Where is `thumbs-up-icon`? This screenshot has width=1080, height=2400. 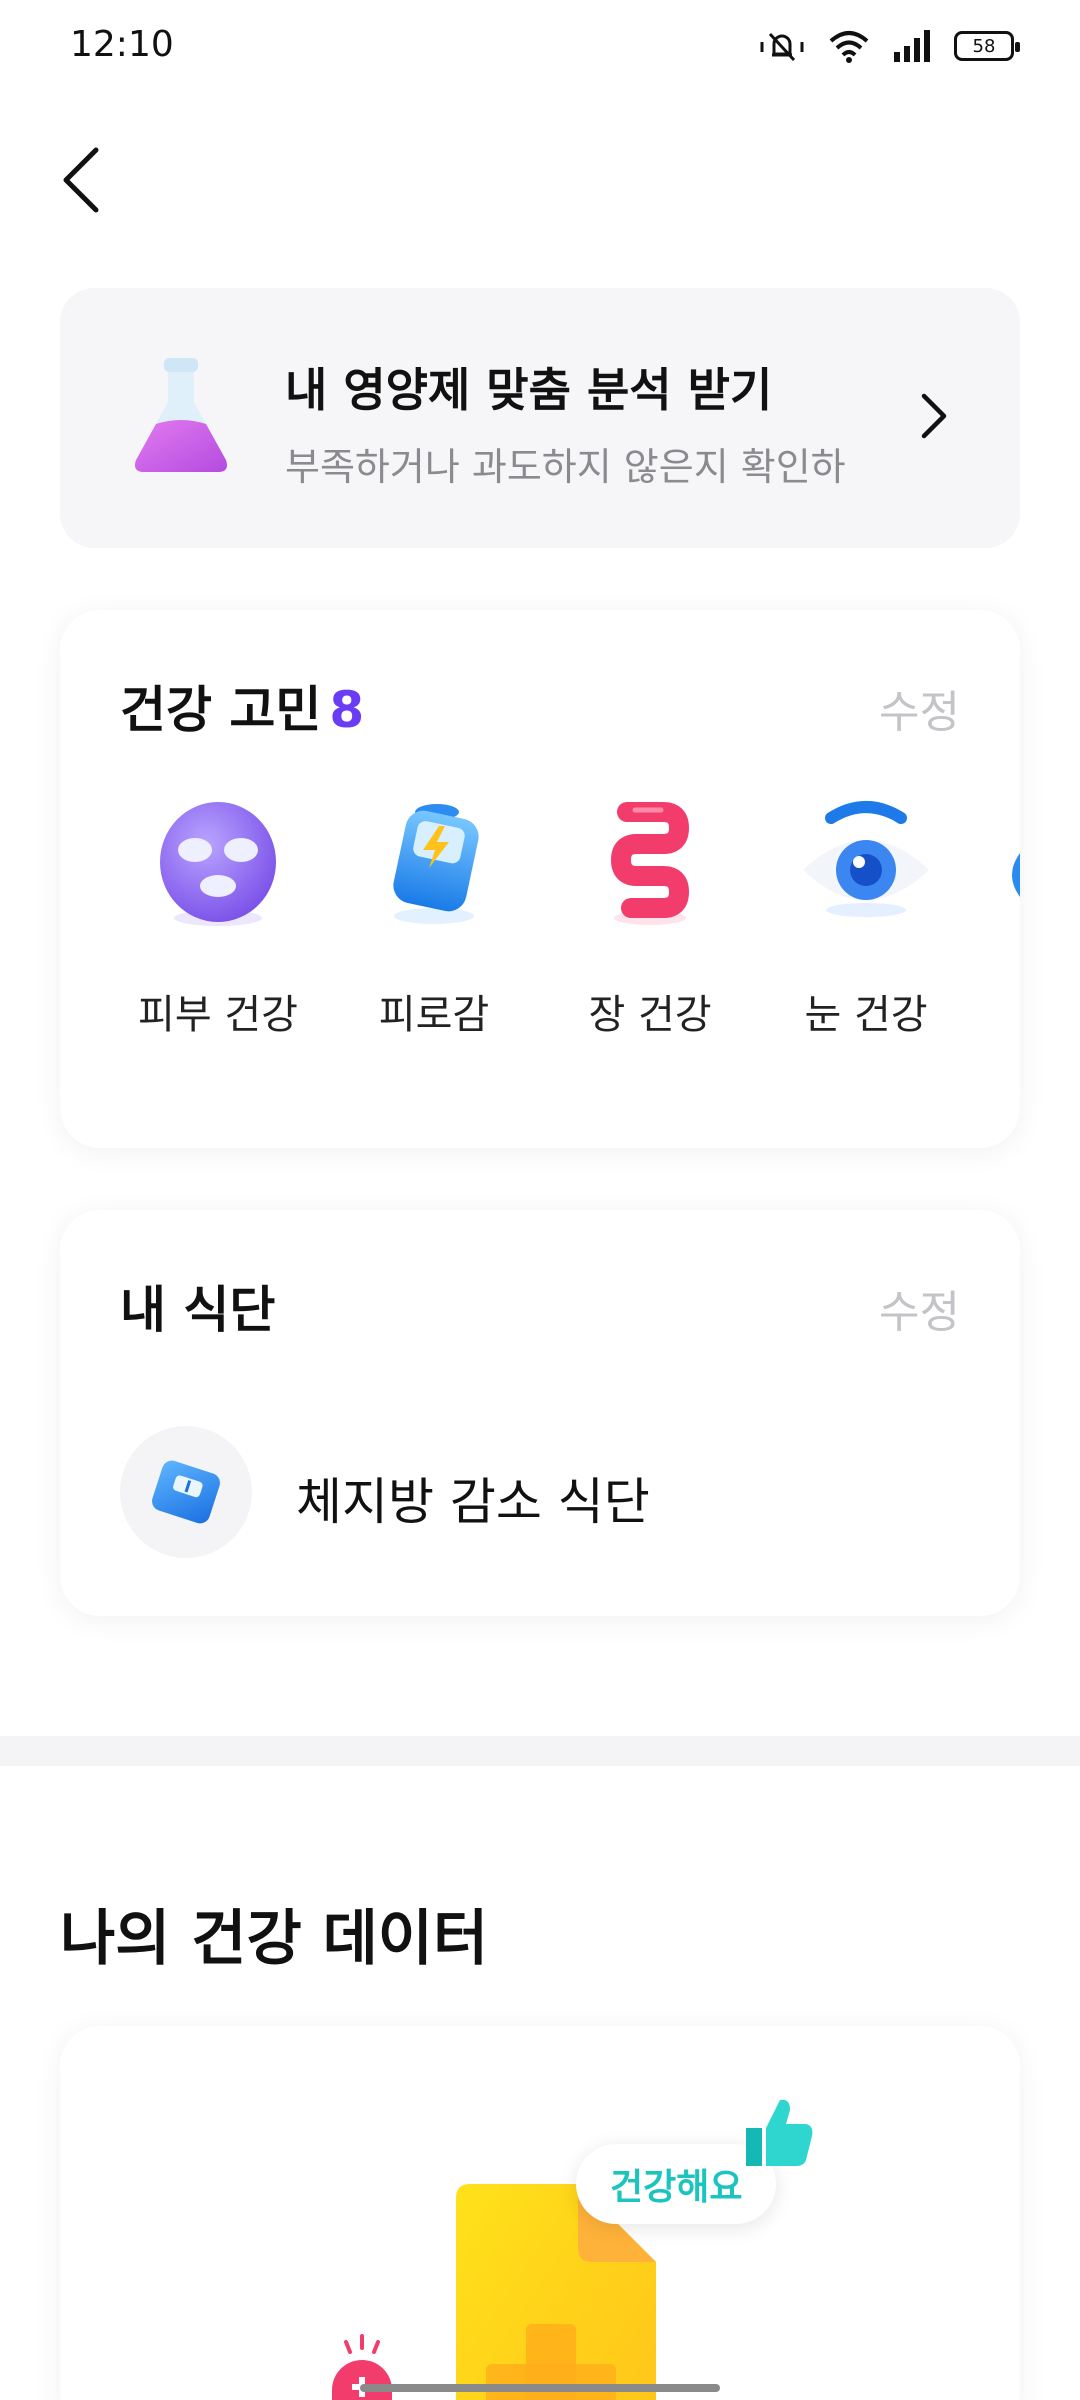 thumbs-up-icon is located at coordinates (779, 2132).